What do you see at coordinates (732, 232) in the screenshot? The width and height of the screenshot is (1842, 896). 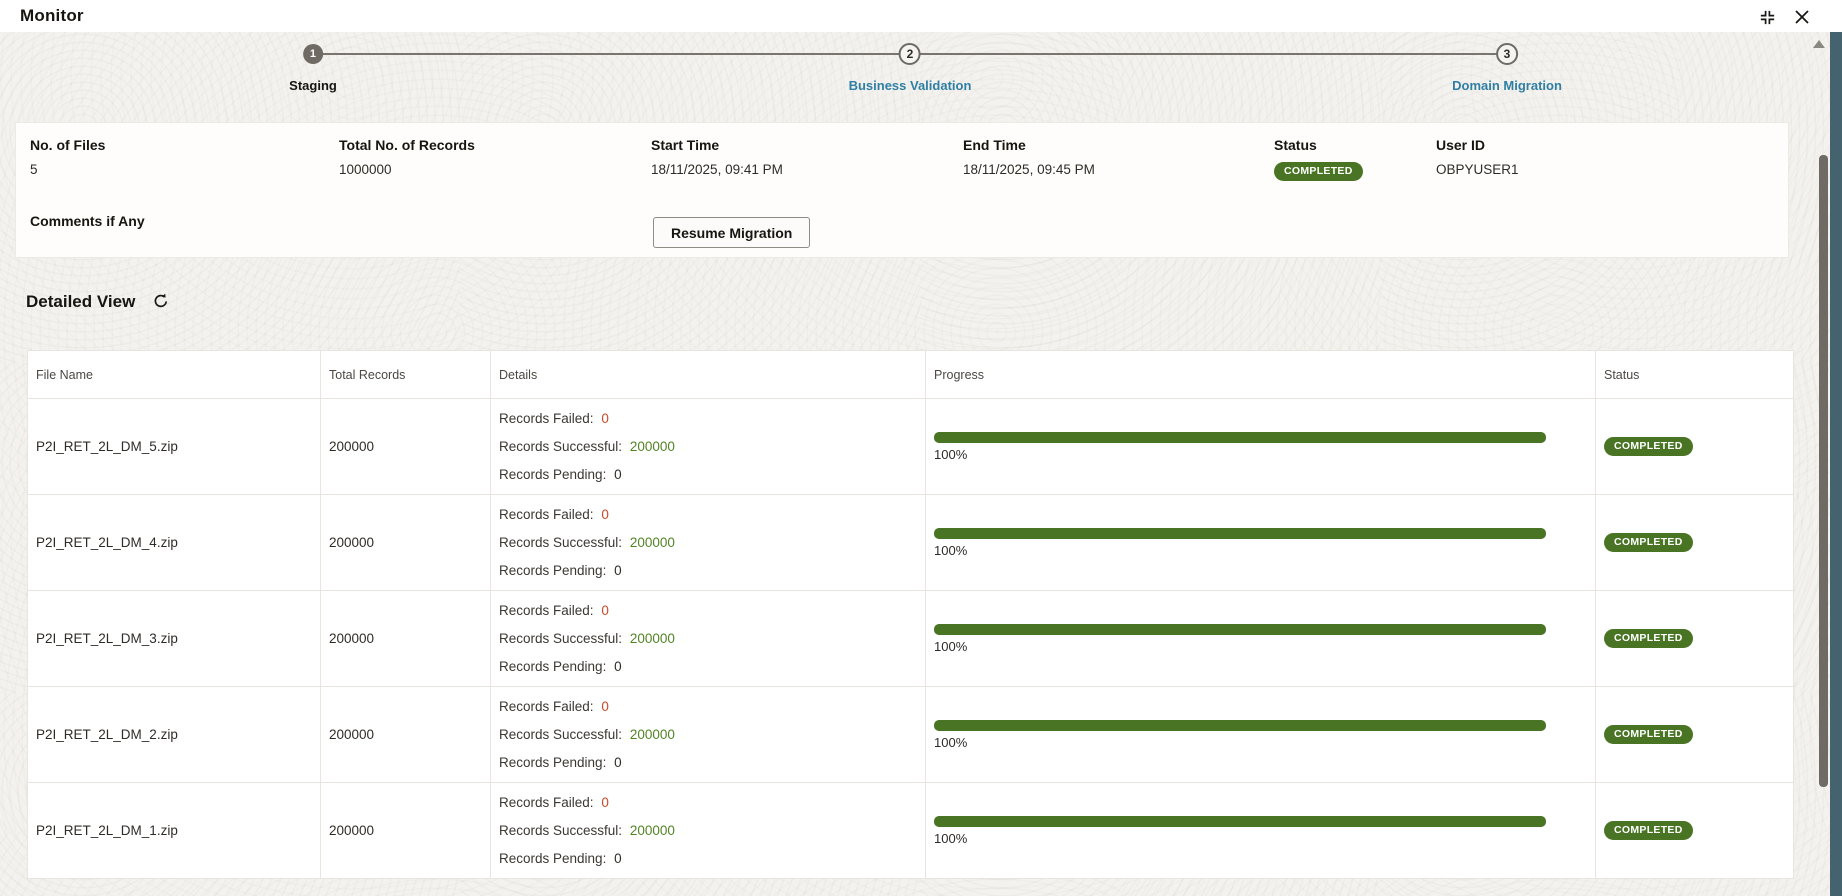 I see `resume-migration-button: Resume Migration` at bounding box center [732, 232].